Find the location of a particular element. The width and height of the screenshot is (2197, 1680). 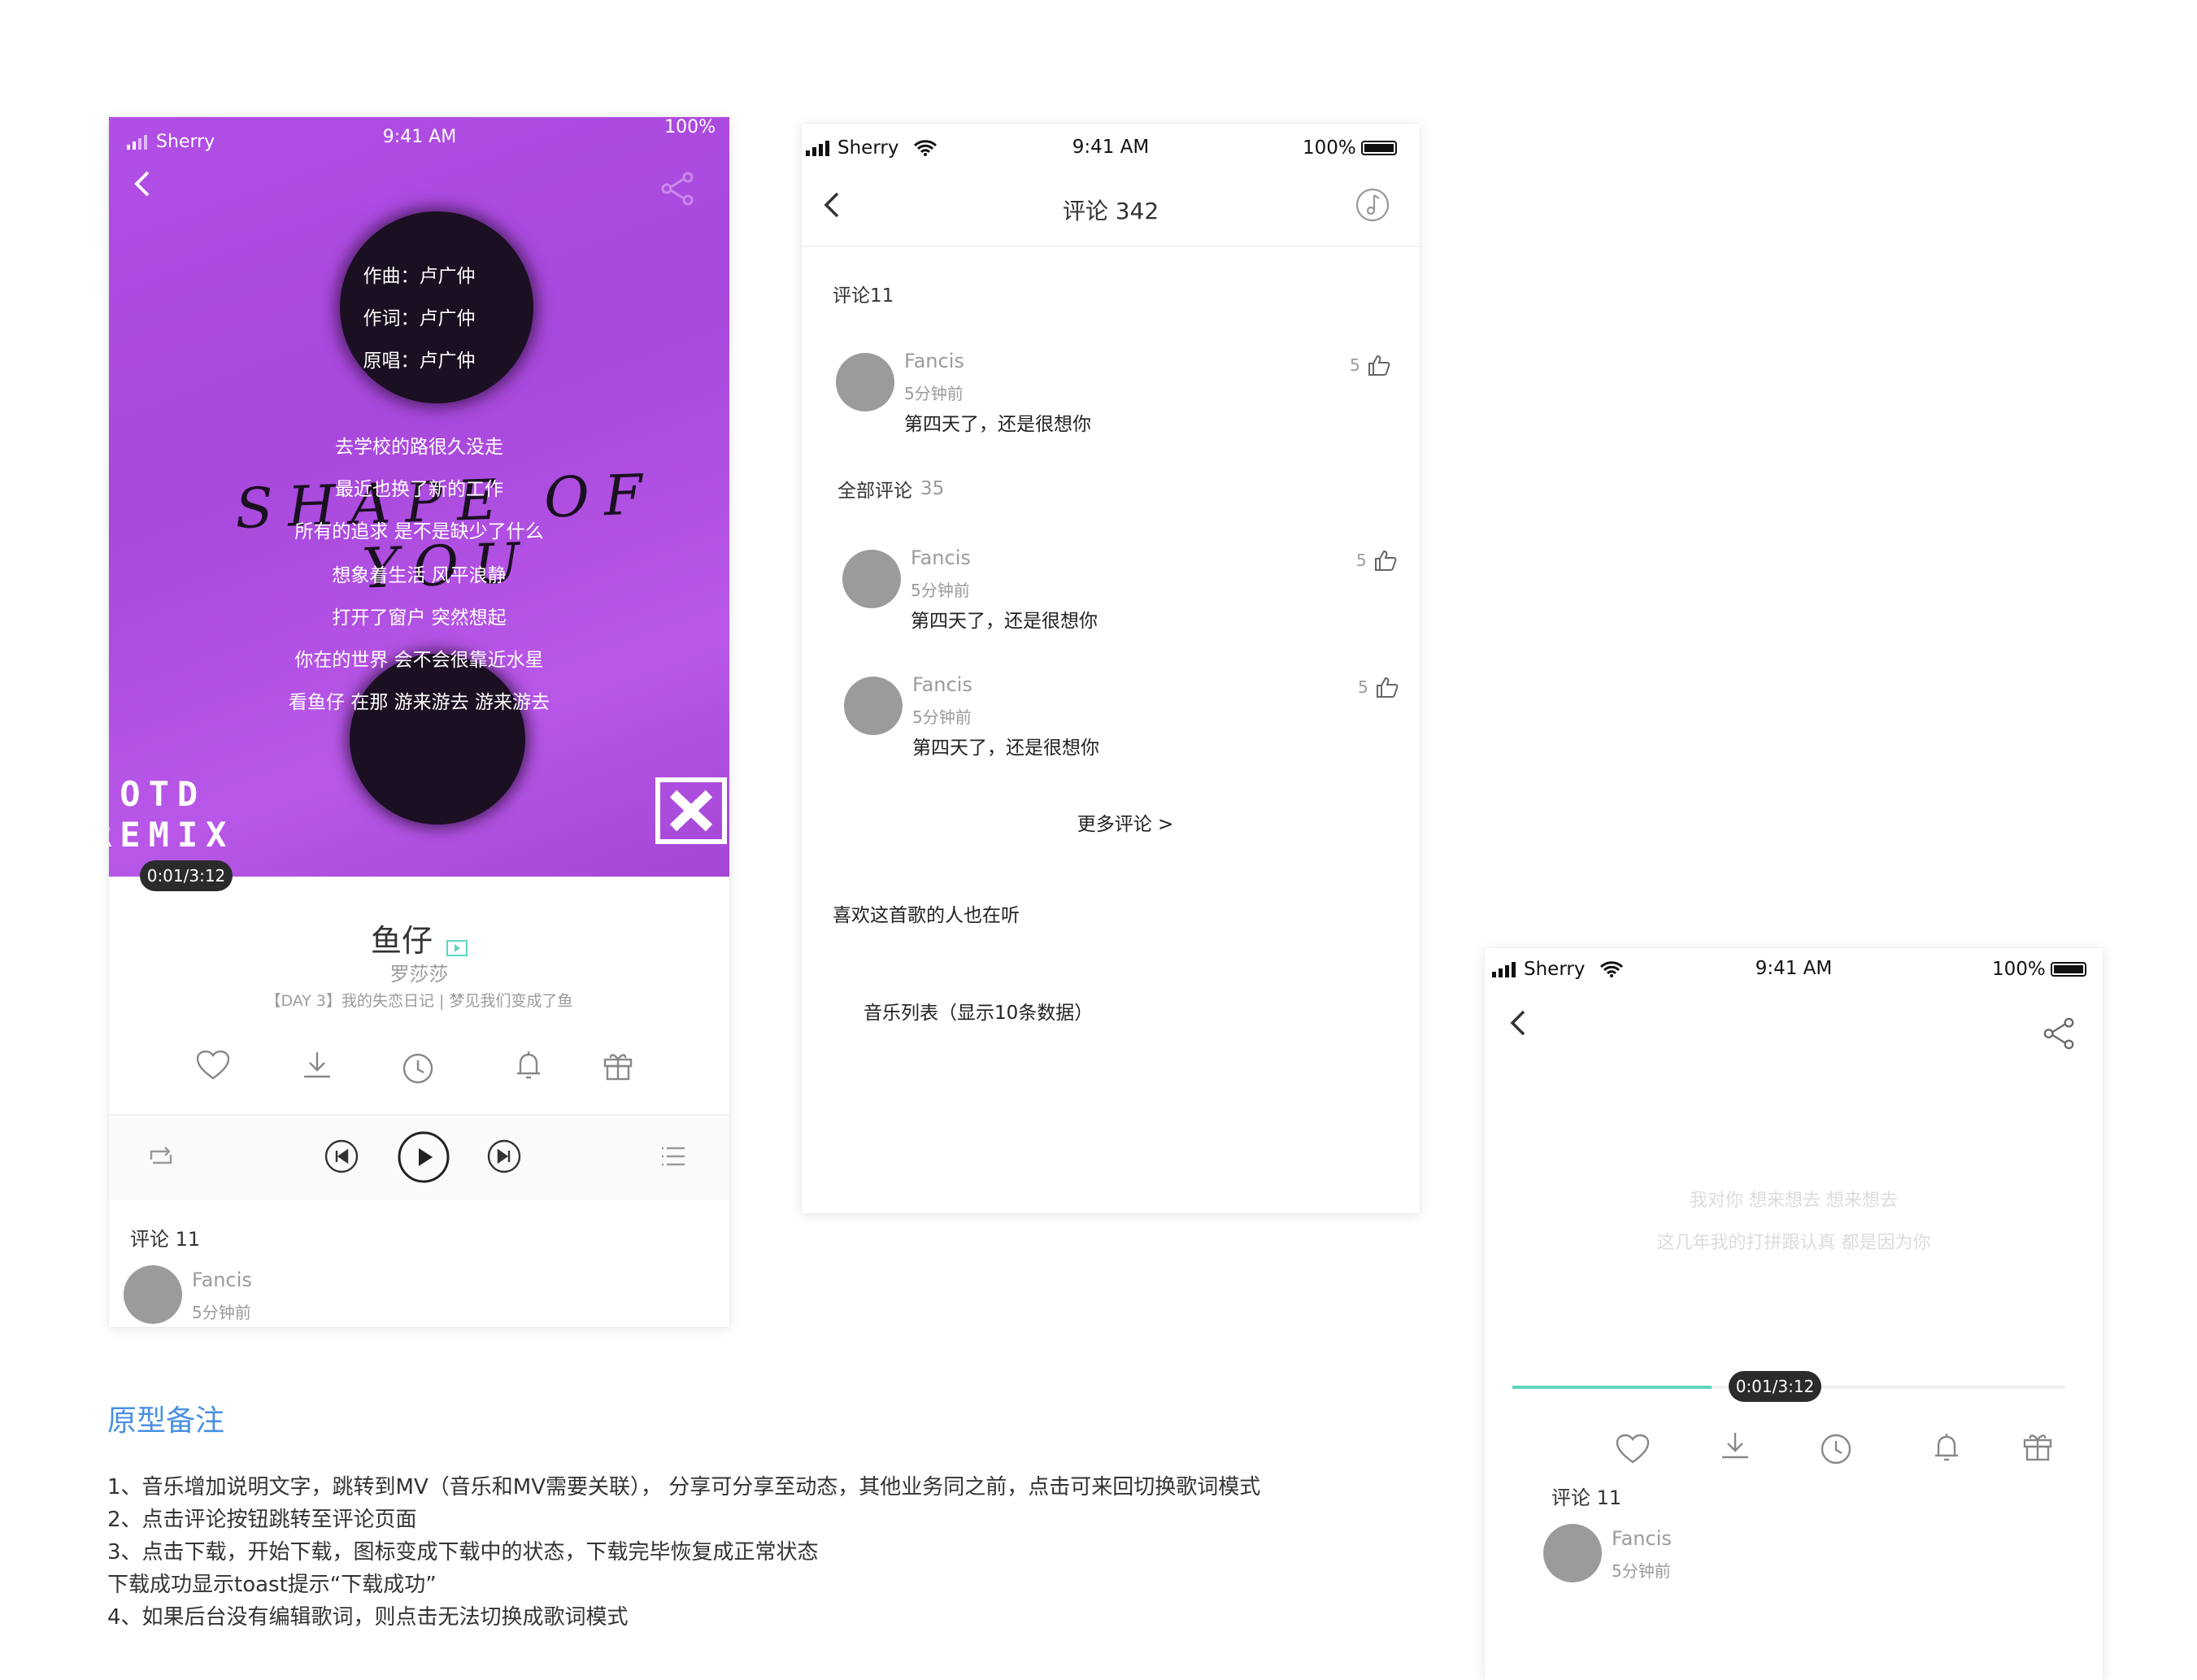

notes-title: 原型备注 is located at coordinates (166, 1421).